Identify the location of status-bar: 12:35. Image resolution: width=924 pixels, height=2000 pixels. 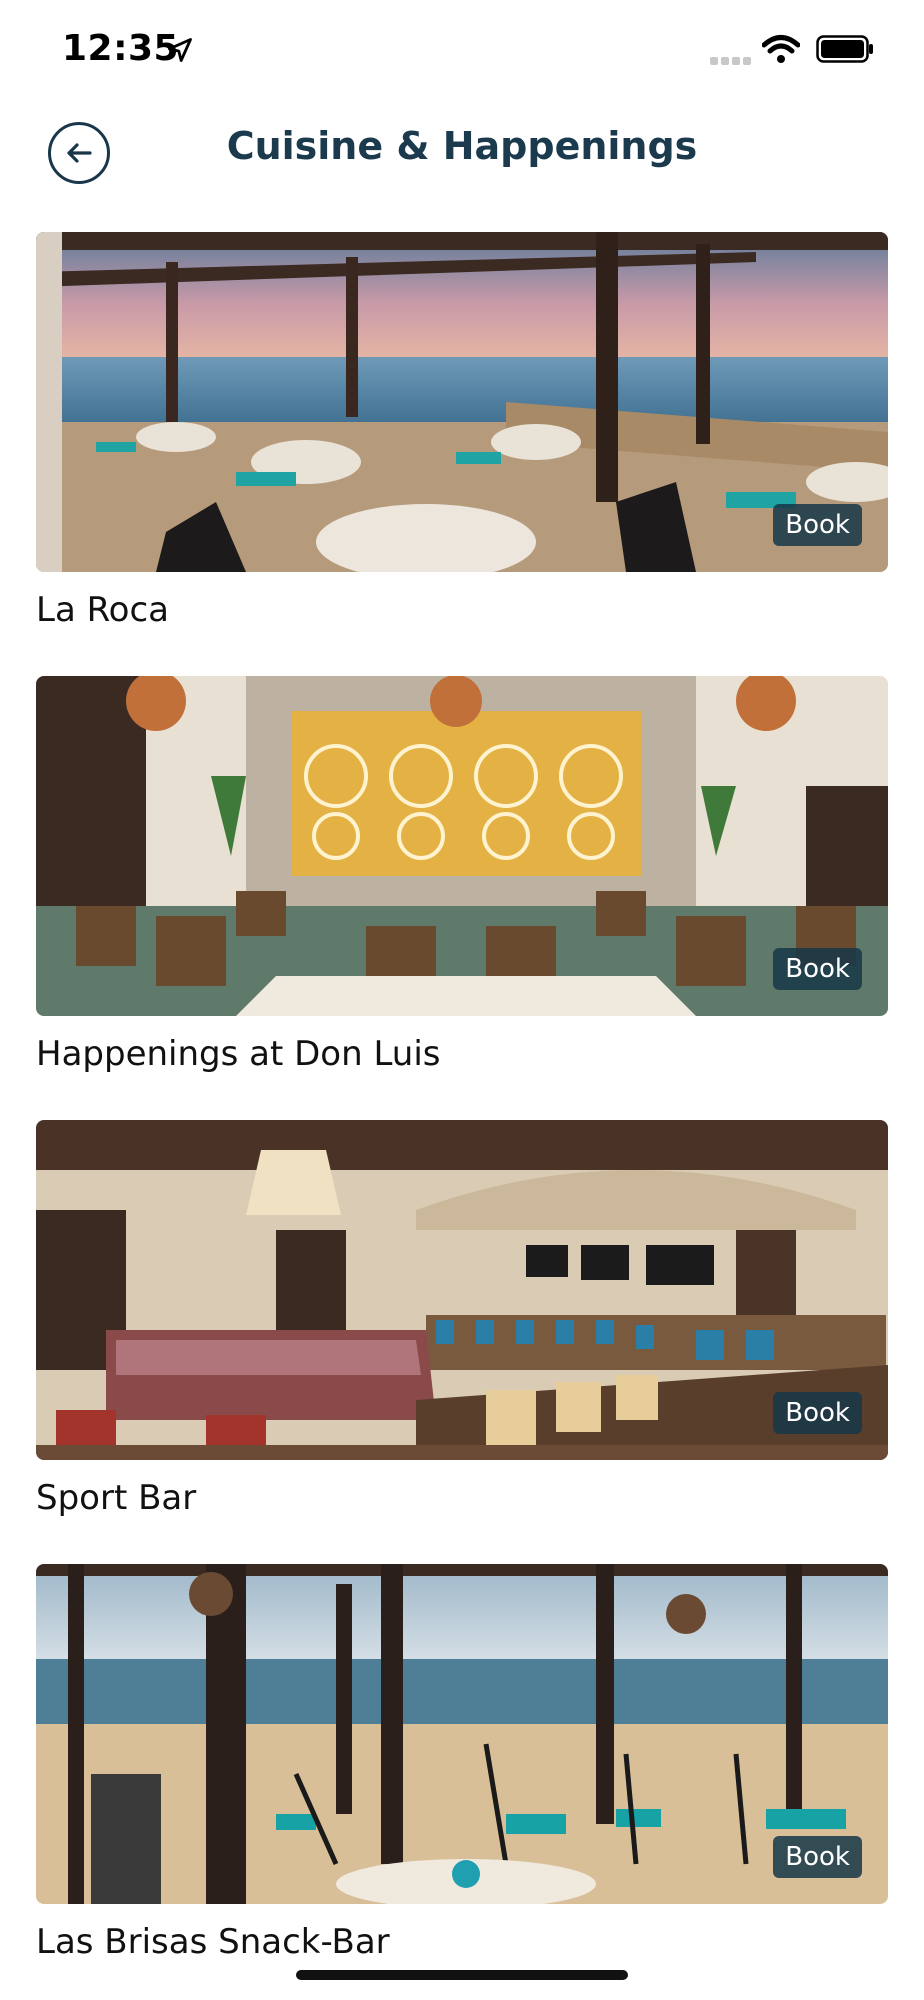
(462, 50).